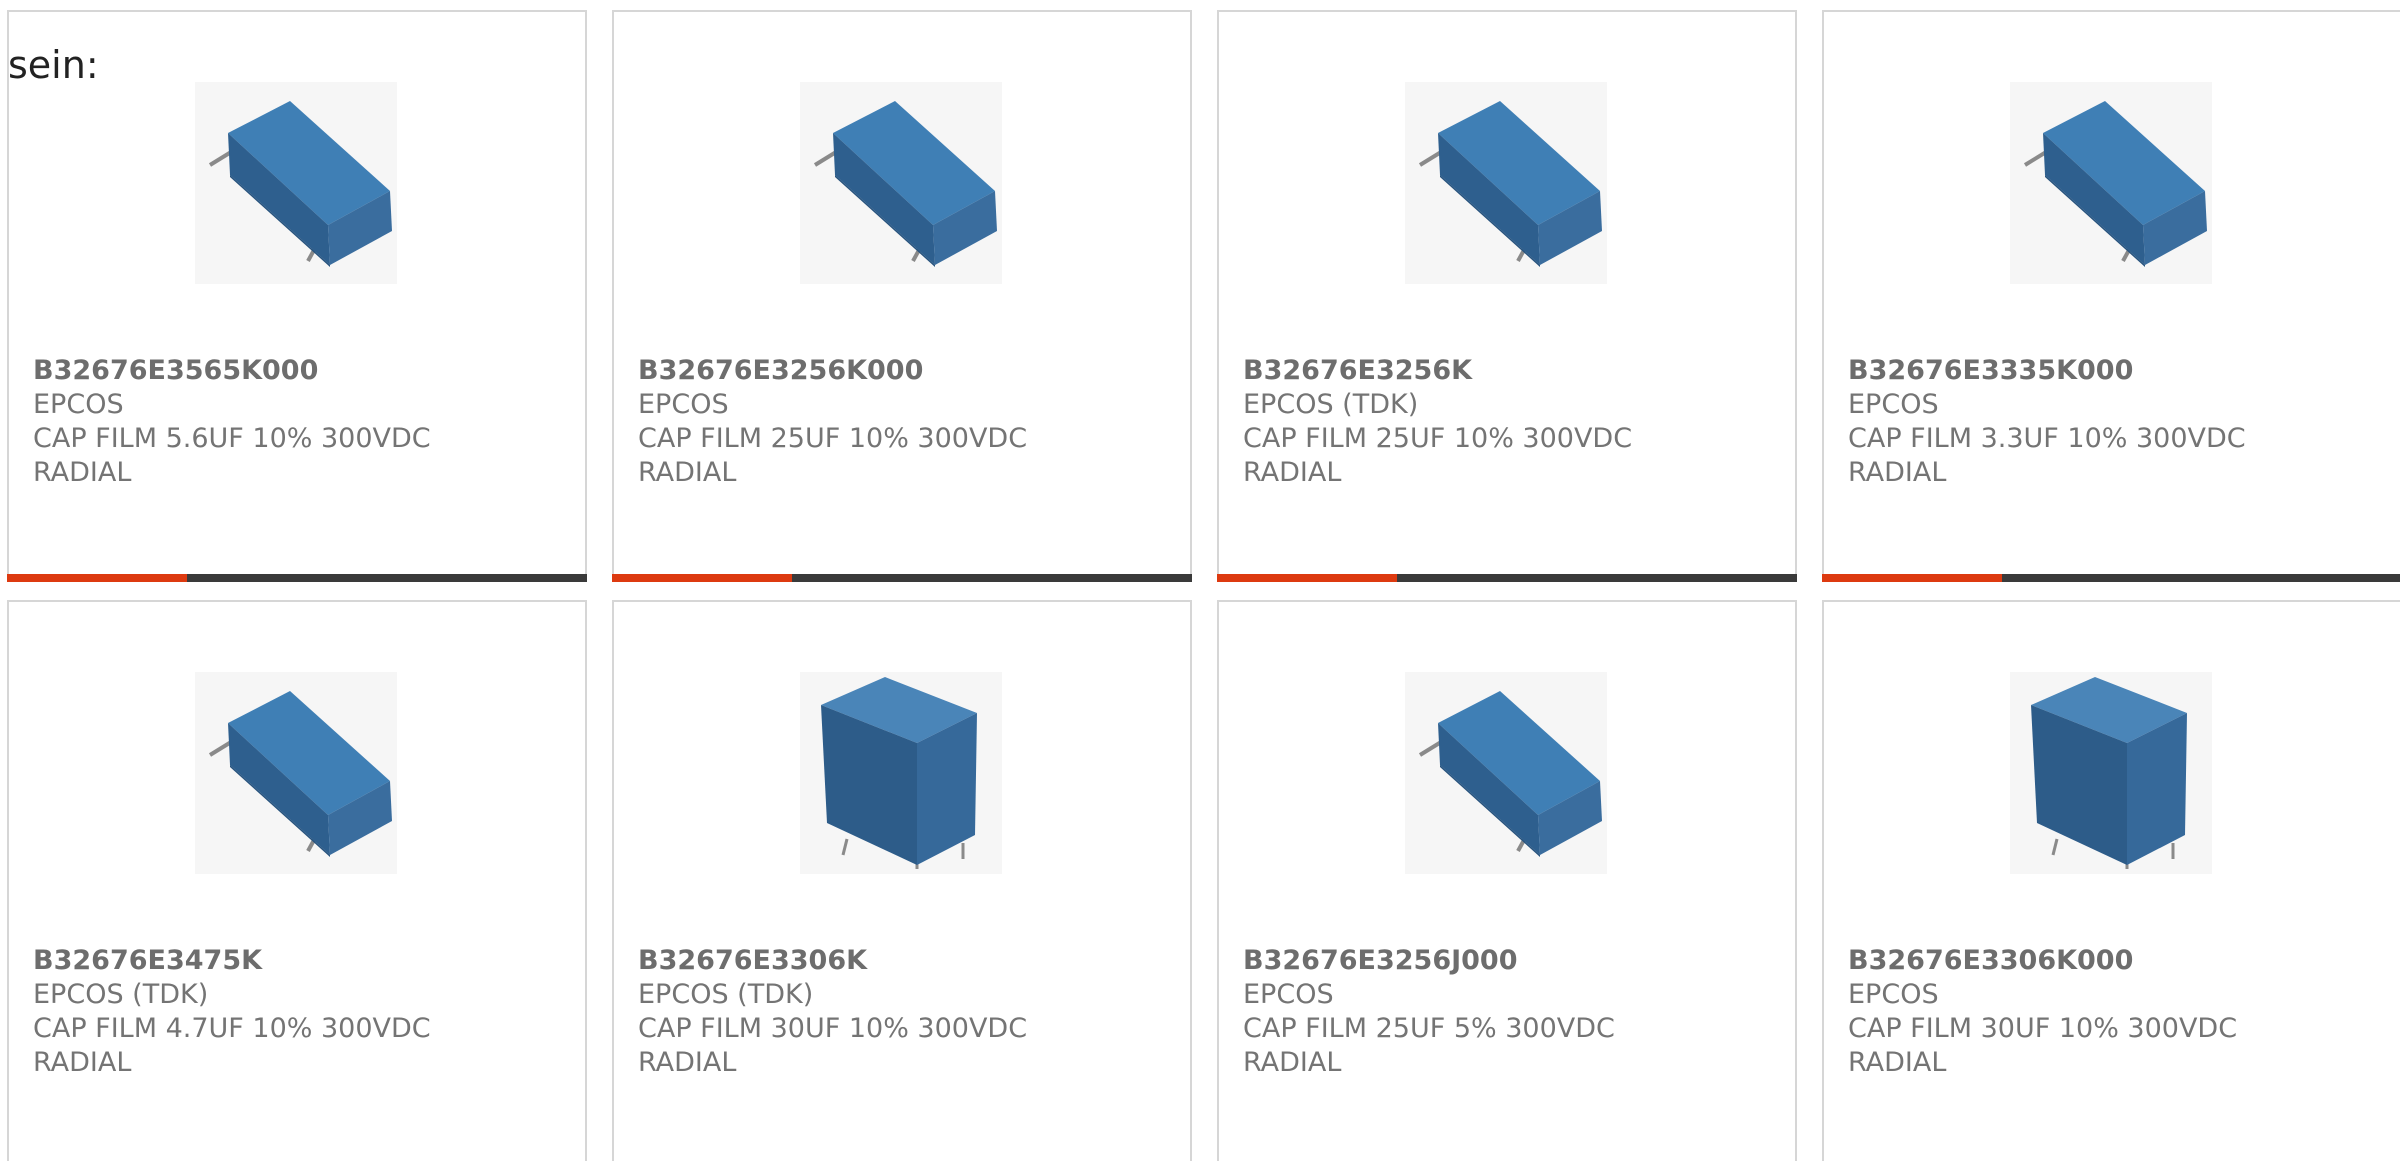 The image size is (2400, 1161). What do you see at coordinates (232, 438) in the screenshot?
I see `description: CAP FILM 5.6UF 10% 300VDC` at bounding box center [232, 438].